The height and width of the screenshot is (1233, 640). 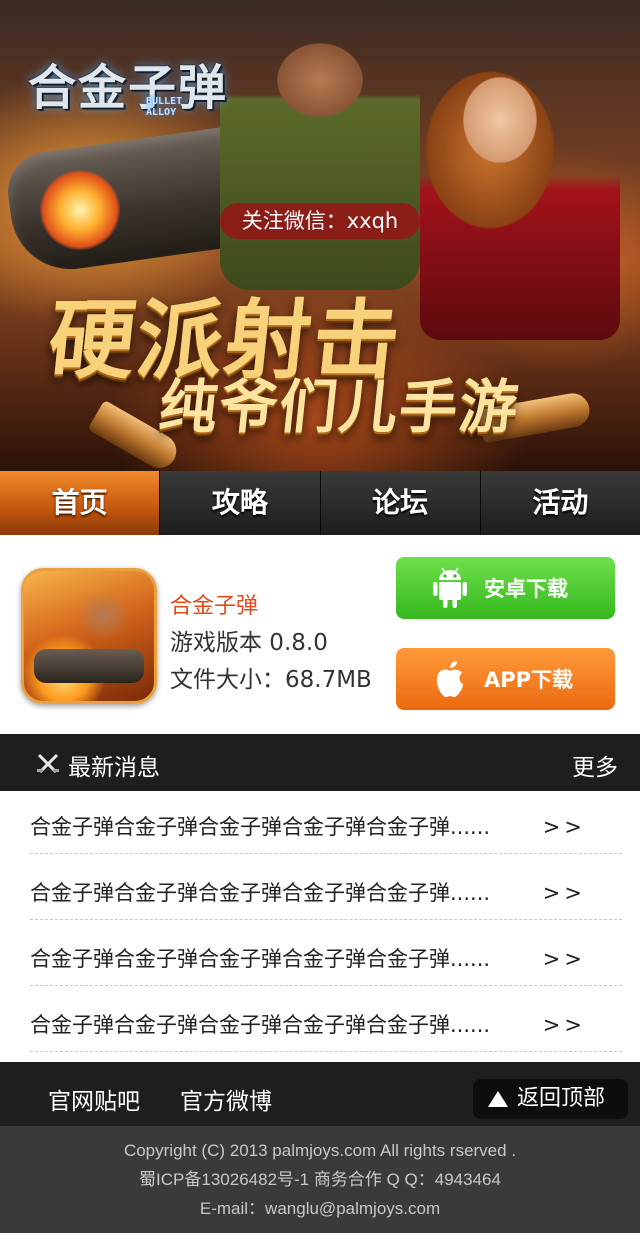 What do you see at coordinates (559, 503) in the screenshot?
I see `tab-events: 活动` at bounding box center [559, 503].